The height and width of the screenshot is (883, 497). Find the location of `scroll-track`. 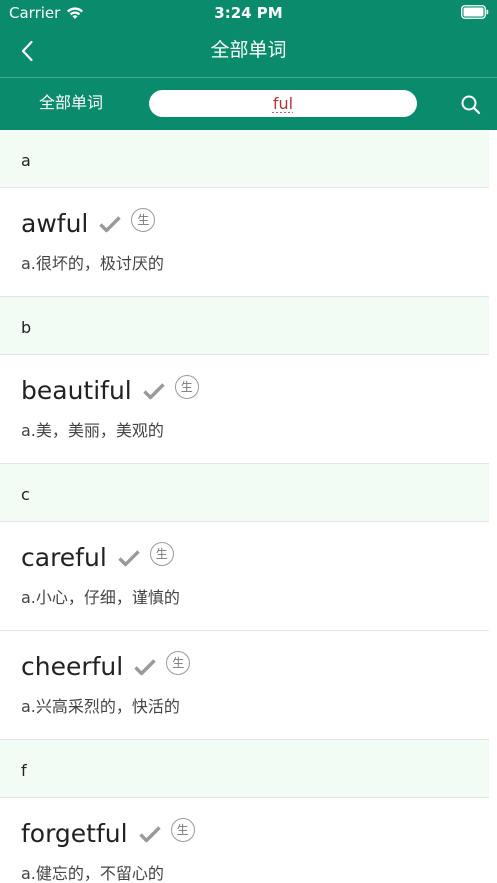

scroll-track is located at coordinates (493, 506).